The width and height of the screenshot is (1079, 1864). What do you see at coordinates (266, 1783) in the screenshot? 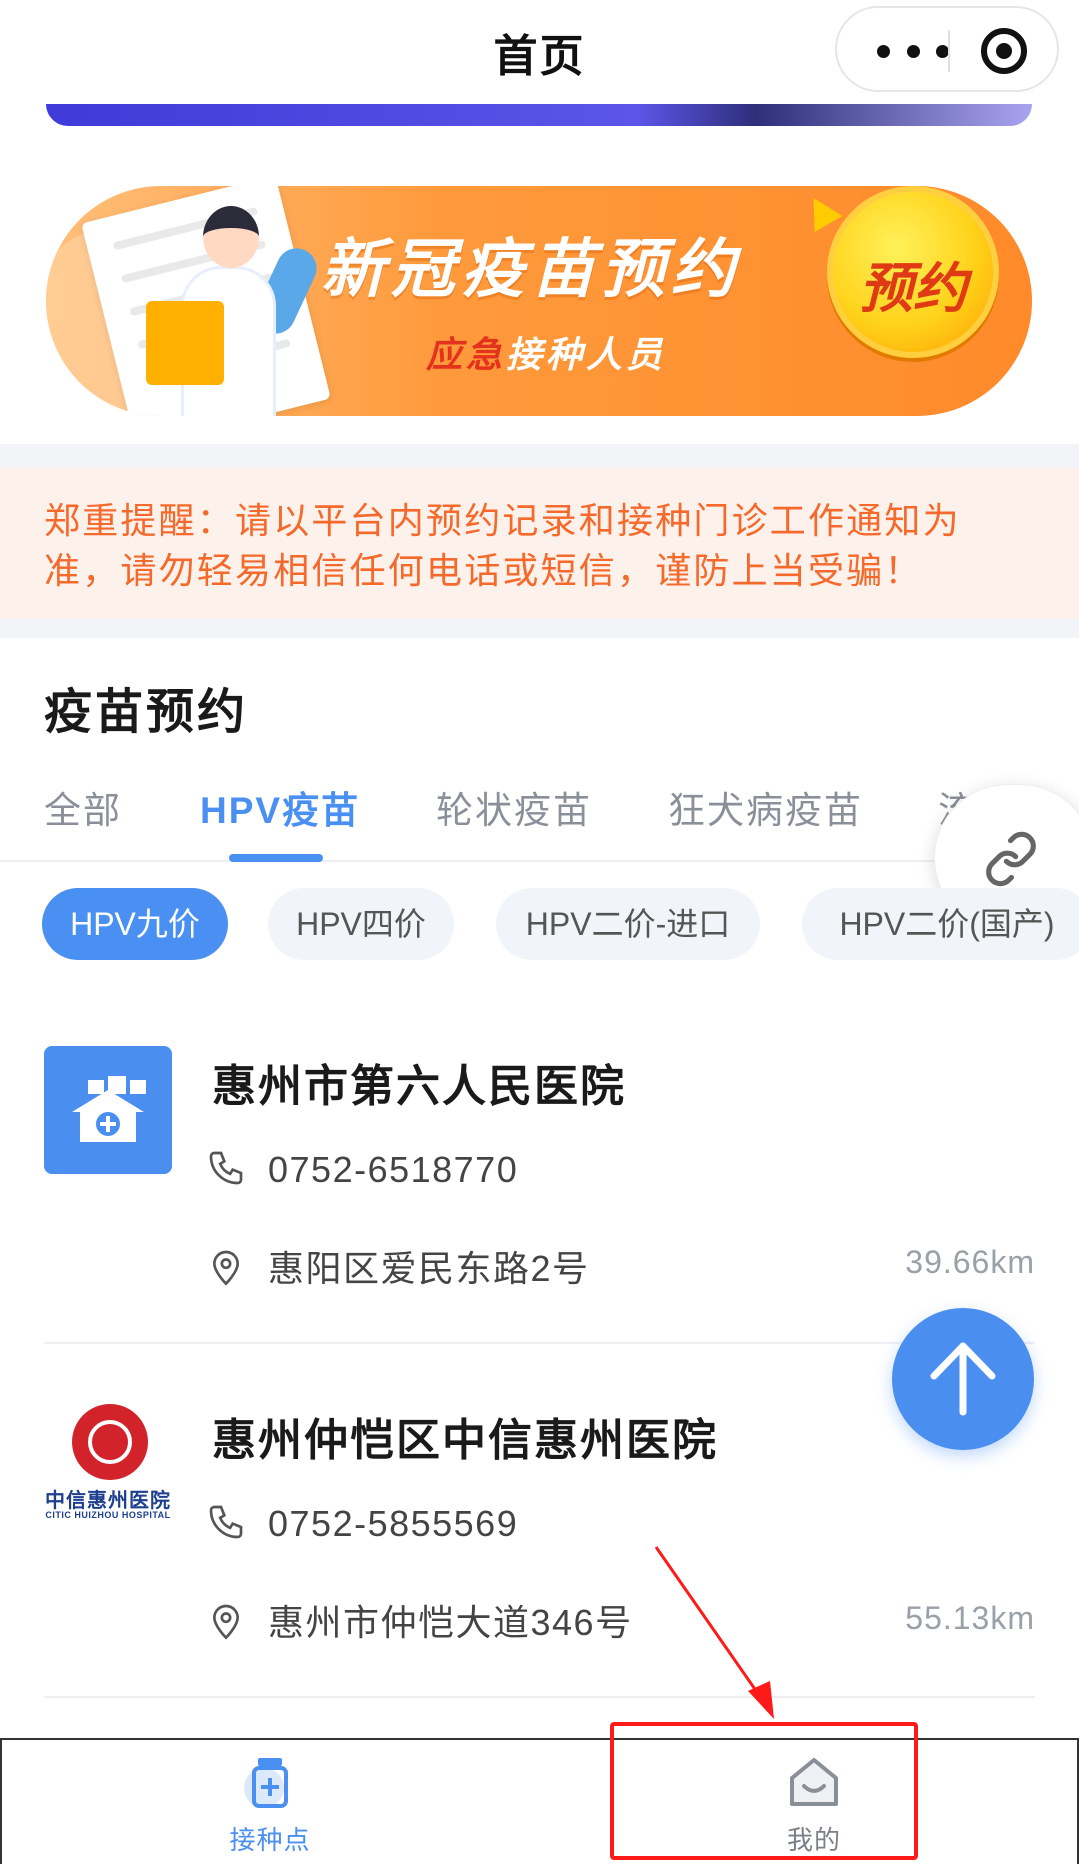
I see `vaccine-bottle-icon` at bounding box center [266, 1783].